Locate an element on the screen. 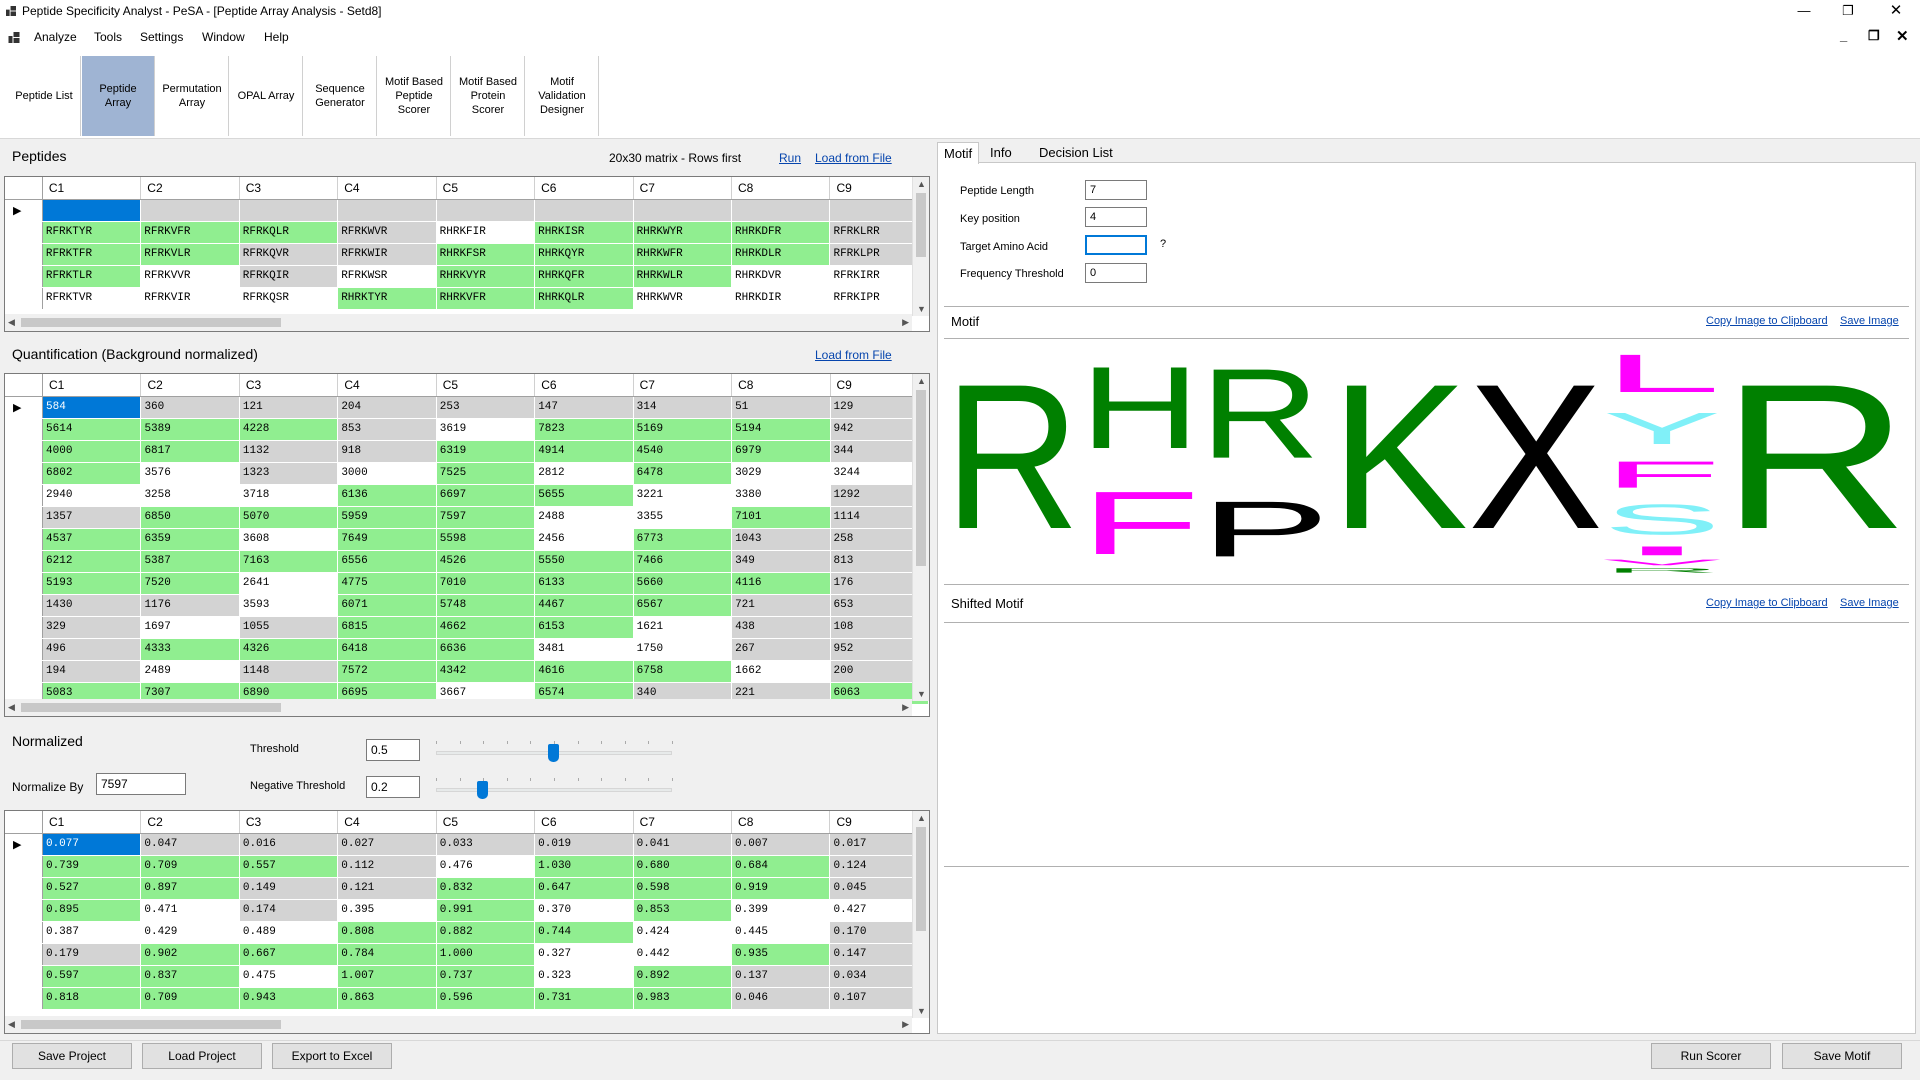 Image resolution: width=1920 pixels, height=1080 pixels. table-row: ▶ is located at coordinates (467, 210).